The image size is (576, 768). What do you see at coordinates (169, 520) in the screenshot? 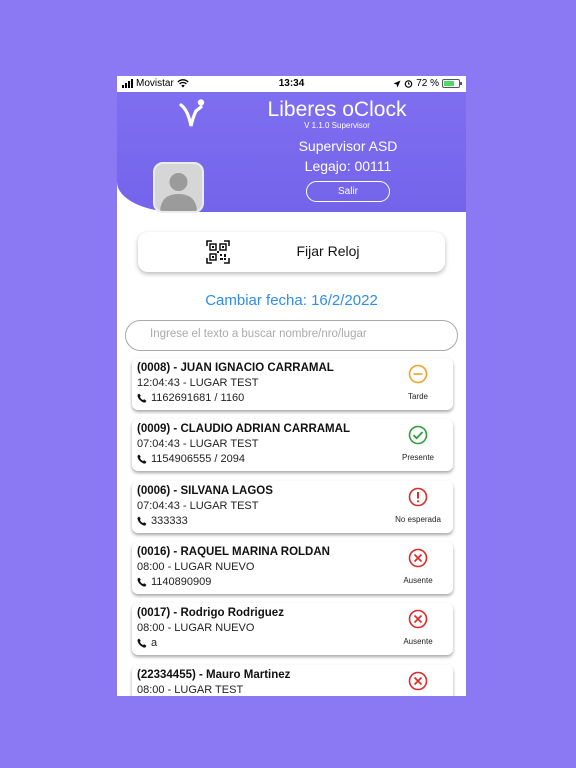
I see `employee-phone-number: 333333` at bounding box center [169, 520].